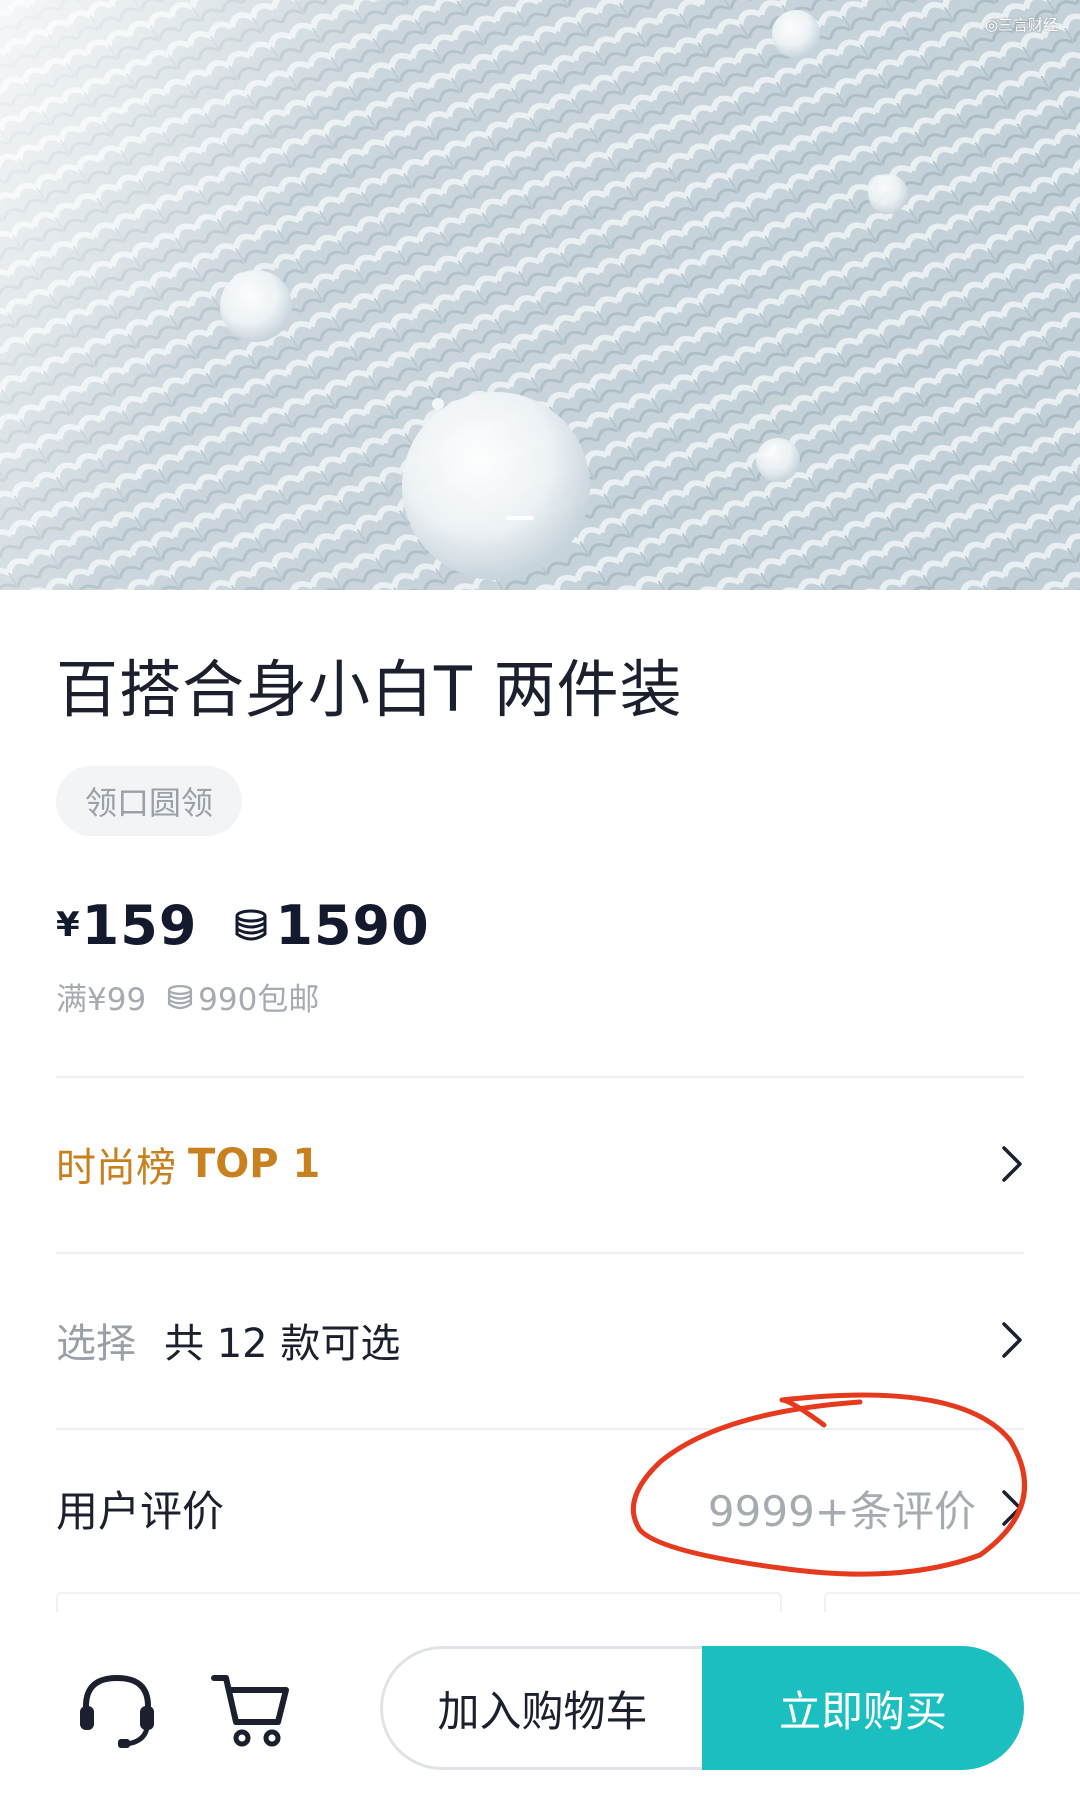  I want to click on shopping-cart-icon, so click(251, 1709).